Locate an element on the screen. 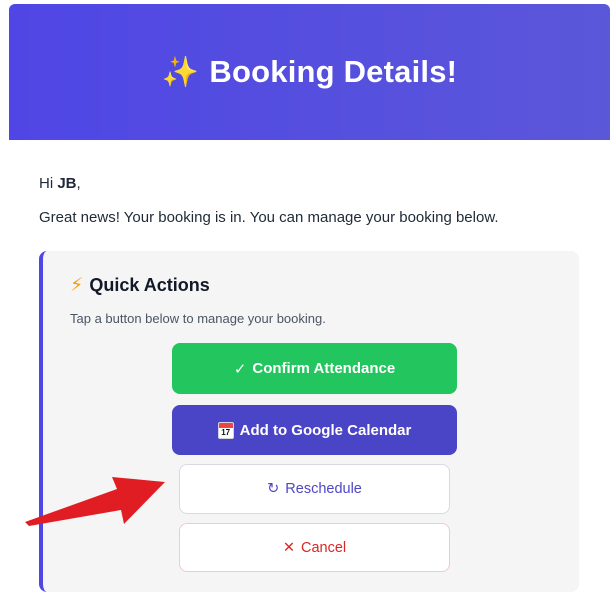 The image size is (616, 607). add-to-google-calendar-label: Add to Google Calendar is located at coordinates (325, 430).